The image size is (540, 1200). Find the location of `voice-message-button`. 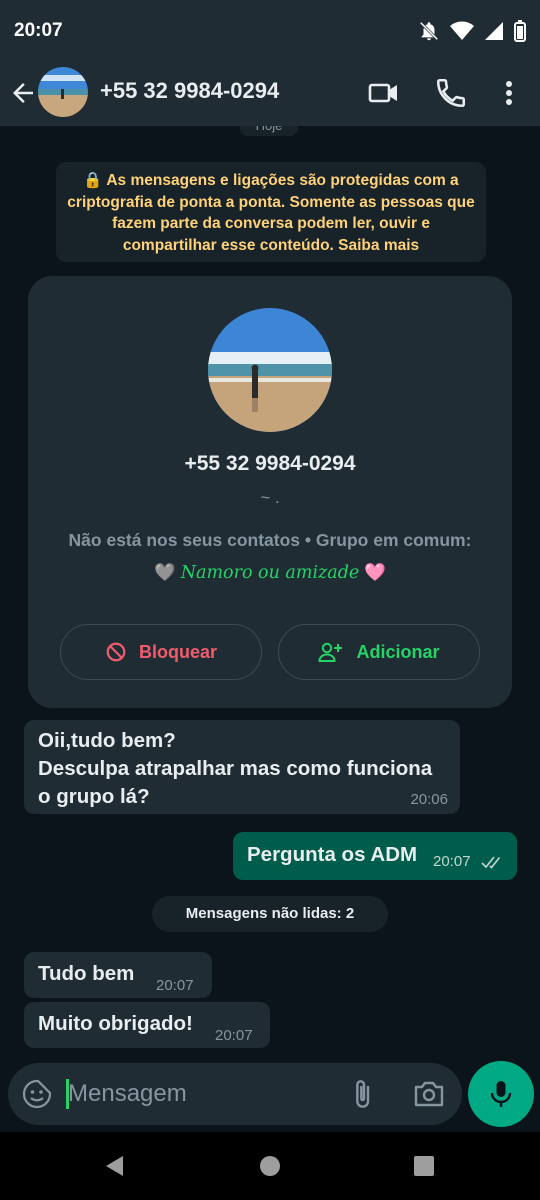

voice-message-button is located at coordinates (501, 1094).